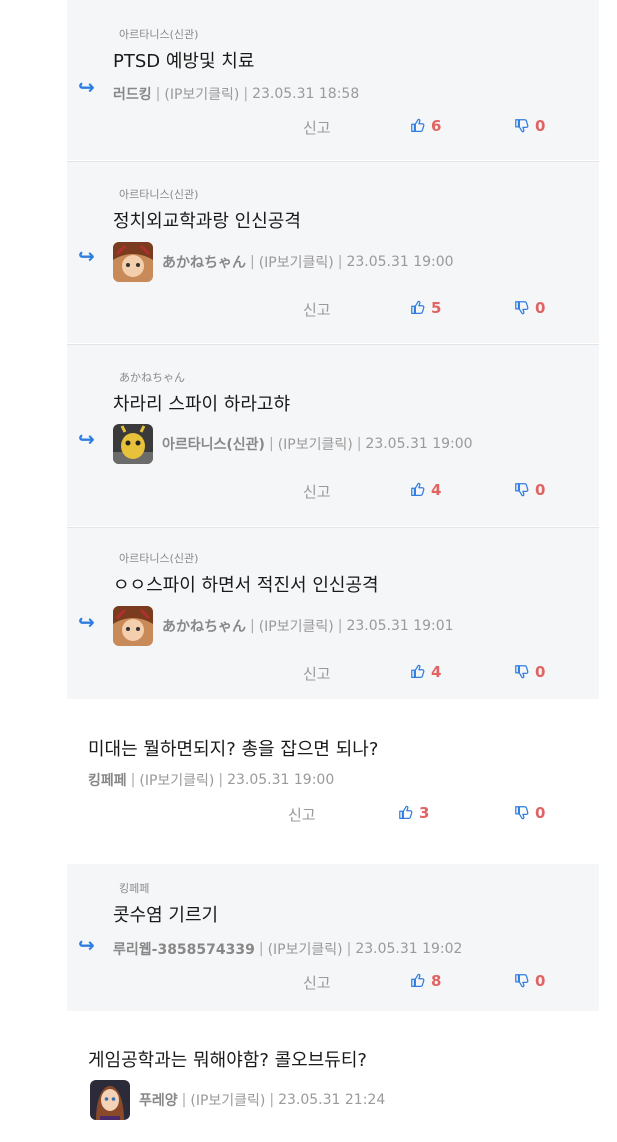 The width and height of the screenshot is (617, 1142). Describe the element at coordinates (132, 94) in the screenshot. I see `author-name: 러드킹` at that location.